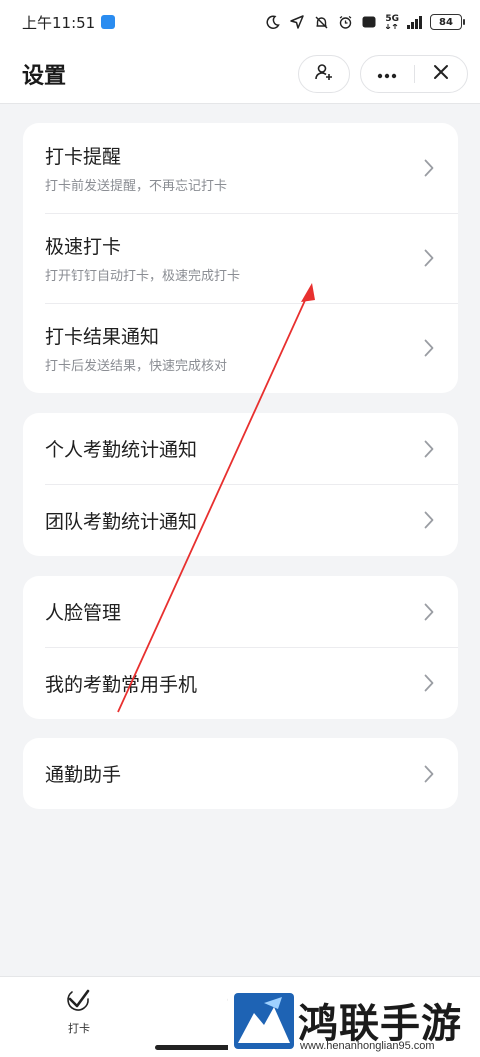  I want to click on close-button, so click(441, 74).